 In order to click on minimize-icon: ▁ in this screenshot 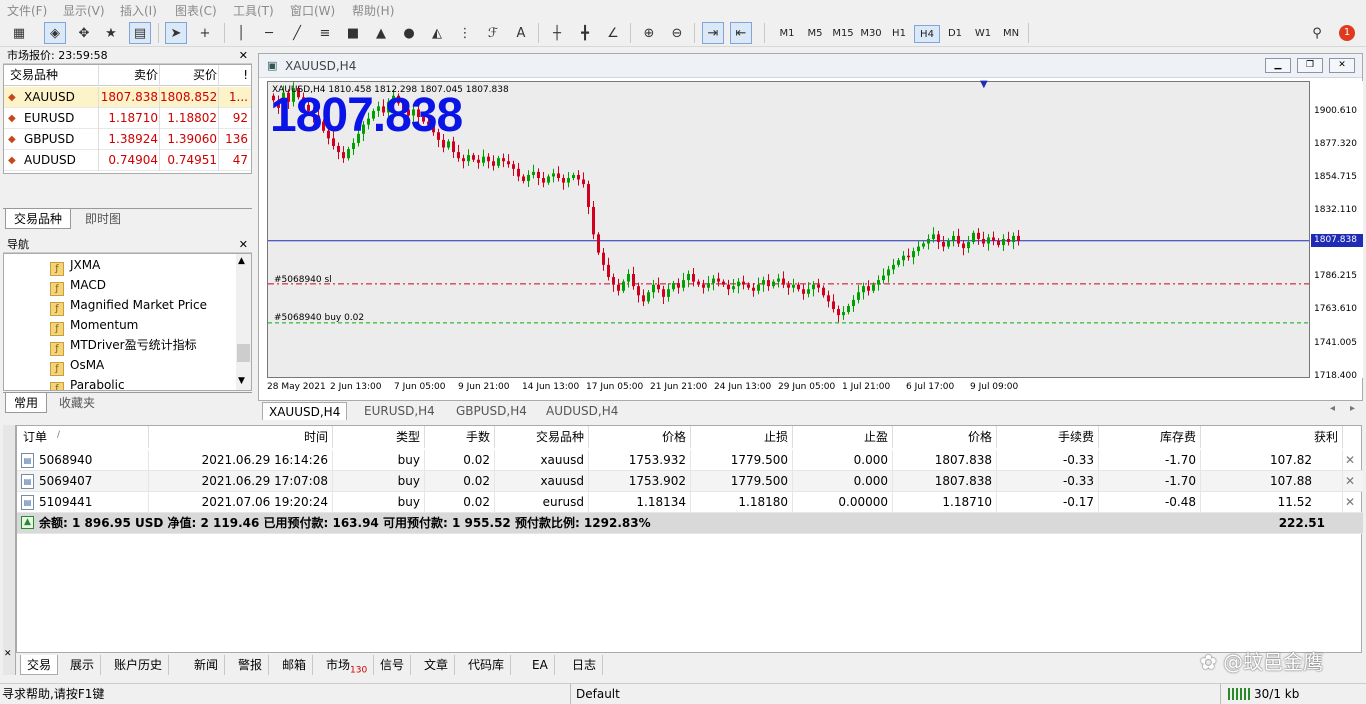, I will do `click(1278, 65)`.